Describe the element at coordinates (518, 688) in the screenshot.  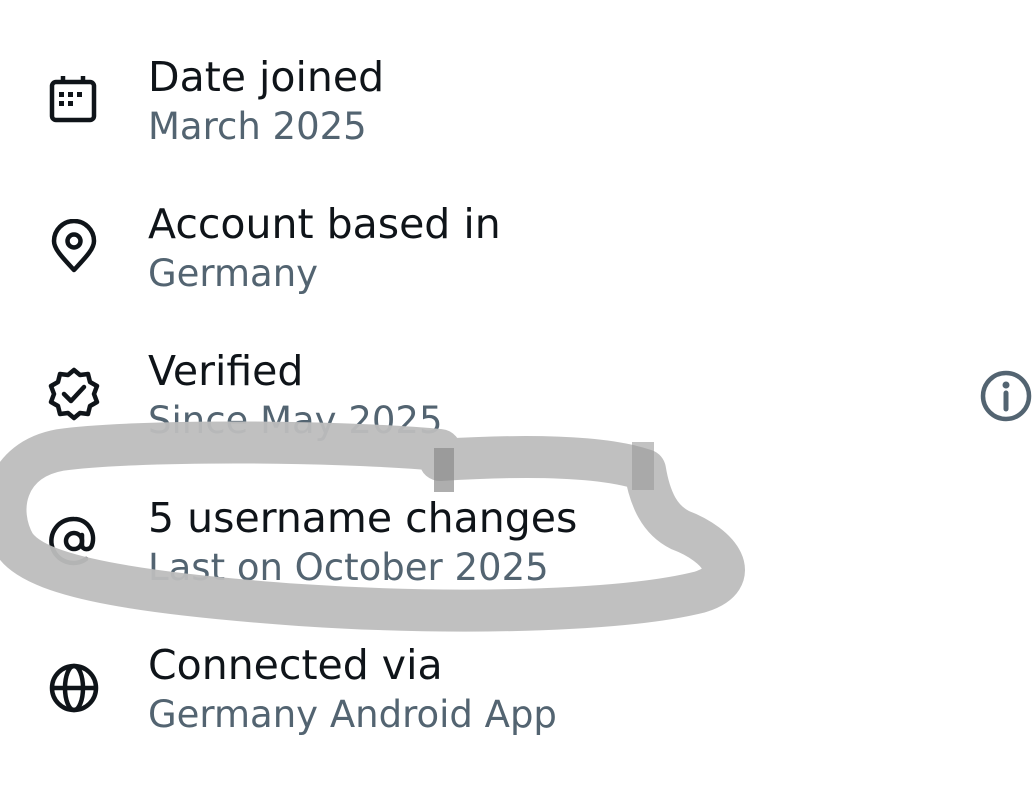
I see `connected-via-row: Connected via Germany Android App` at that location.